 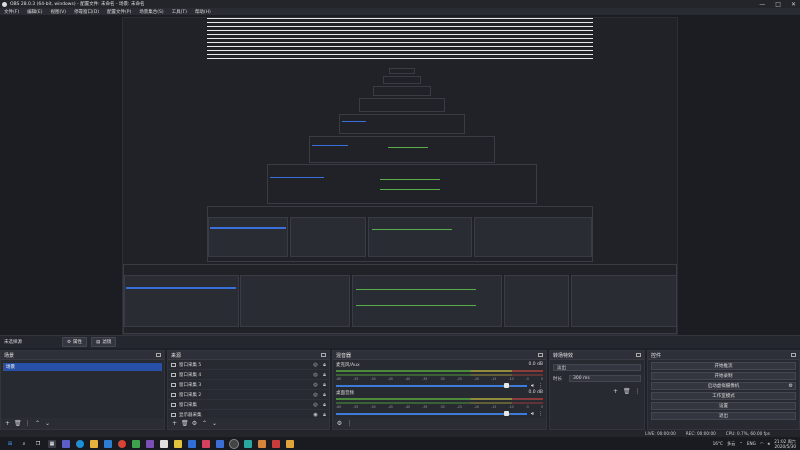 I want to click on windows-start-icon: ⊞, so click(x=10, y=444).